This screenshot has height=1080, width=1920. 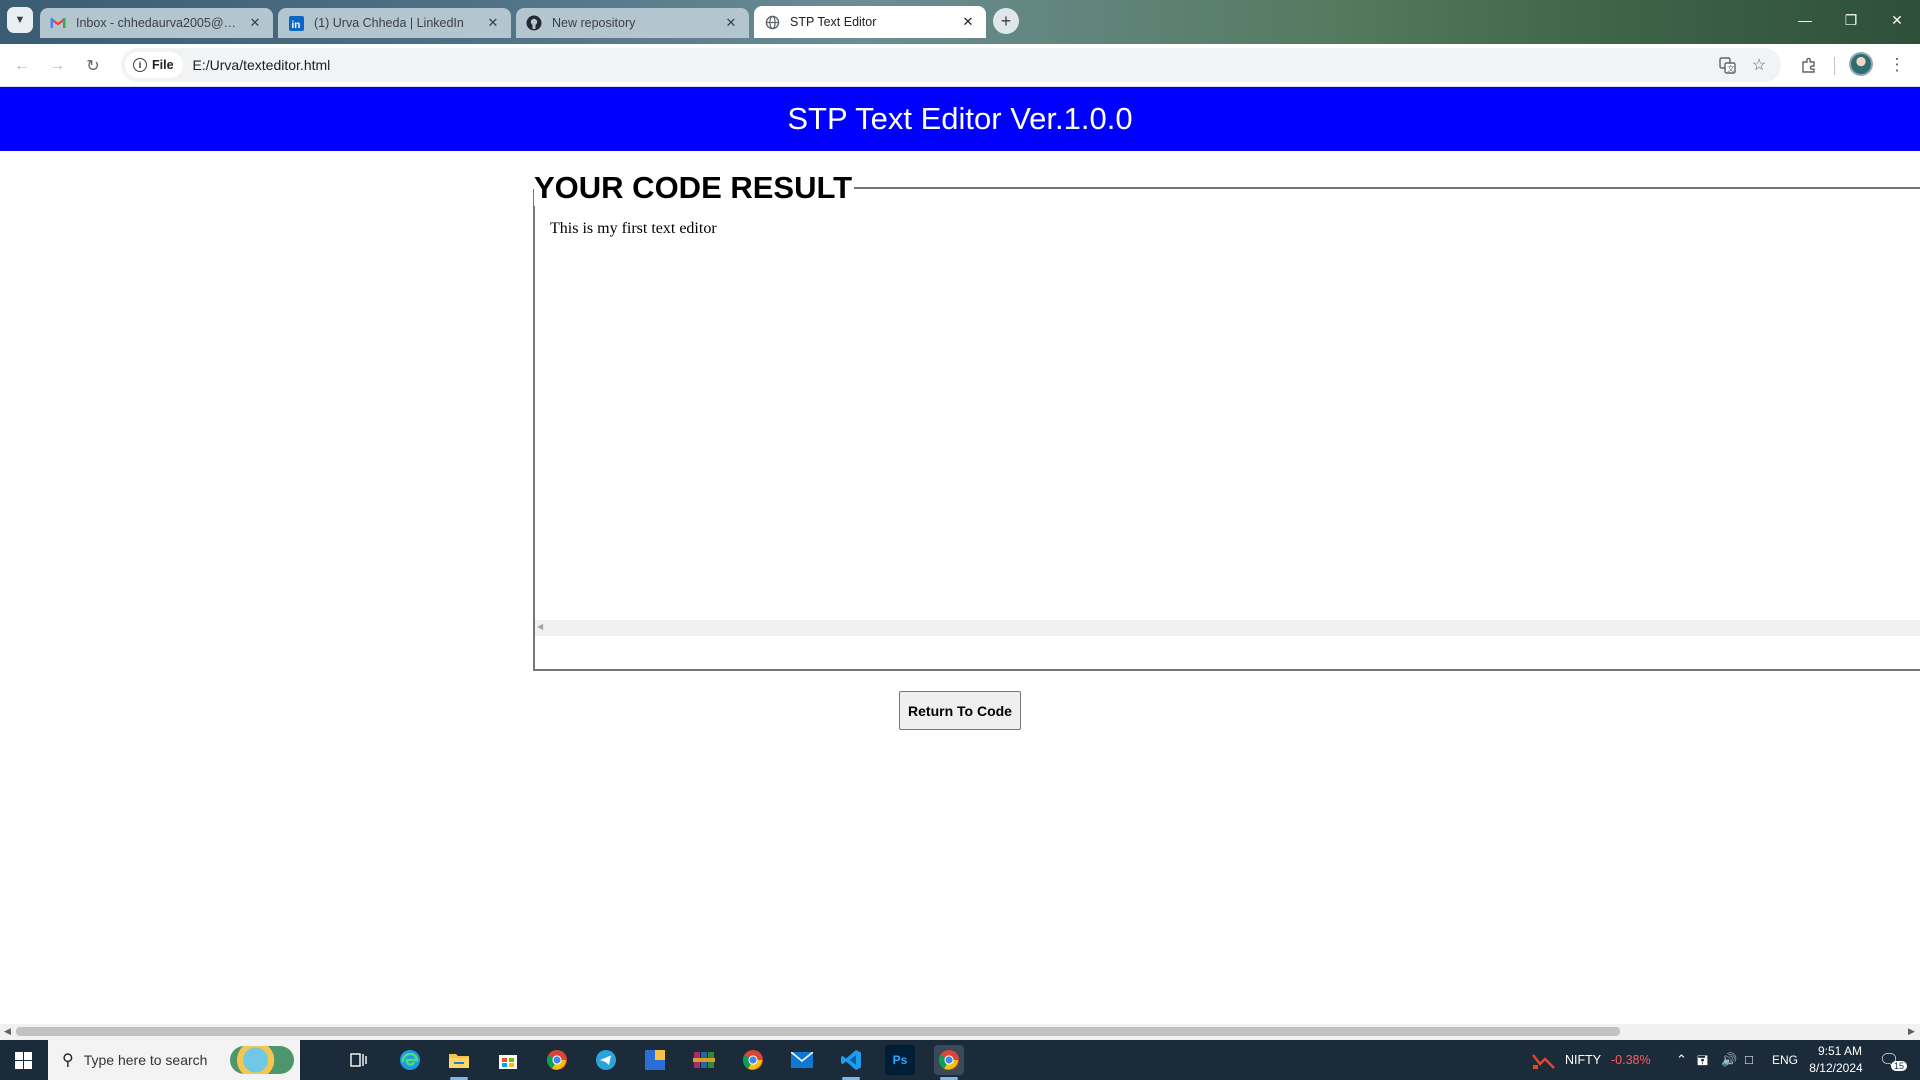 I want to click on windows-logo-icon, so click(x=23, y=1060).